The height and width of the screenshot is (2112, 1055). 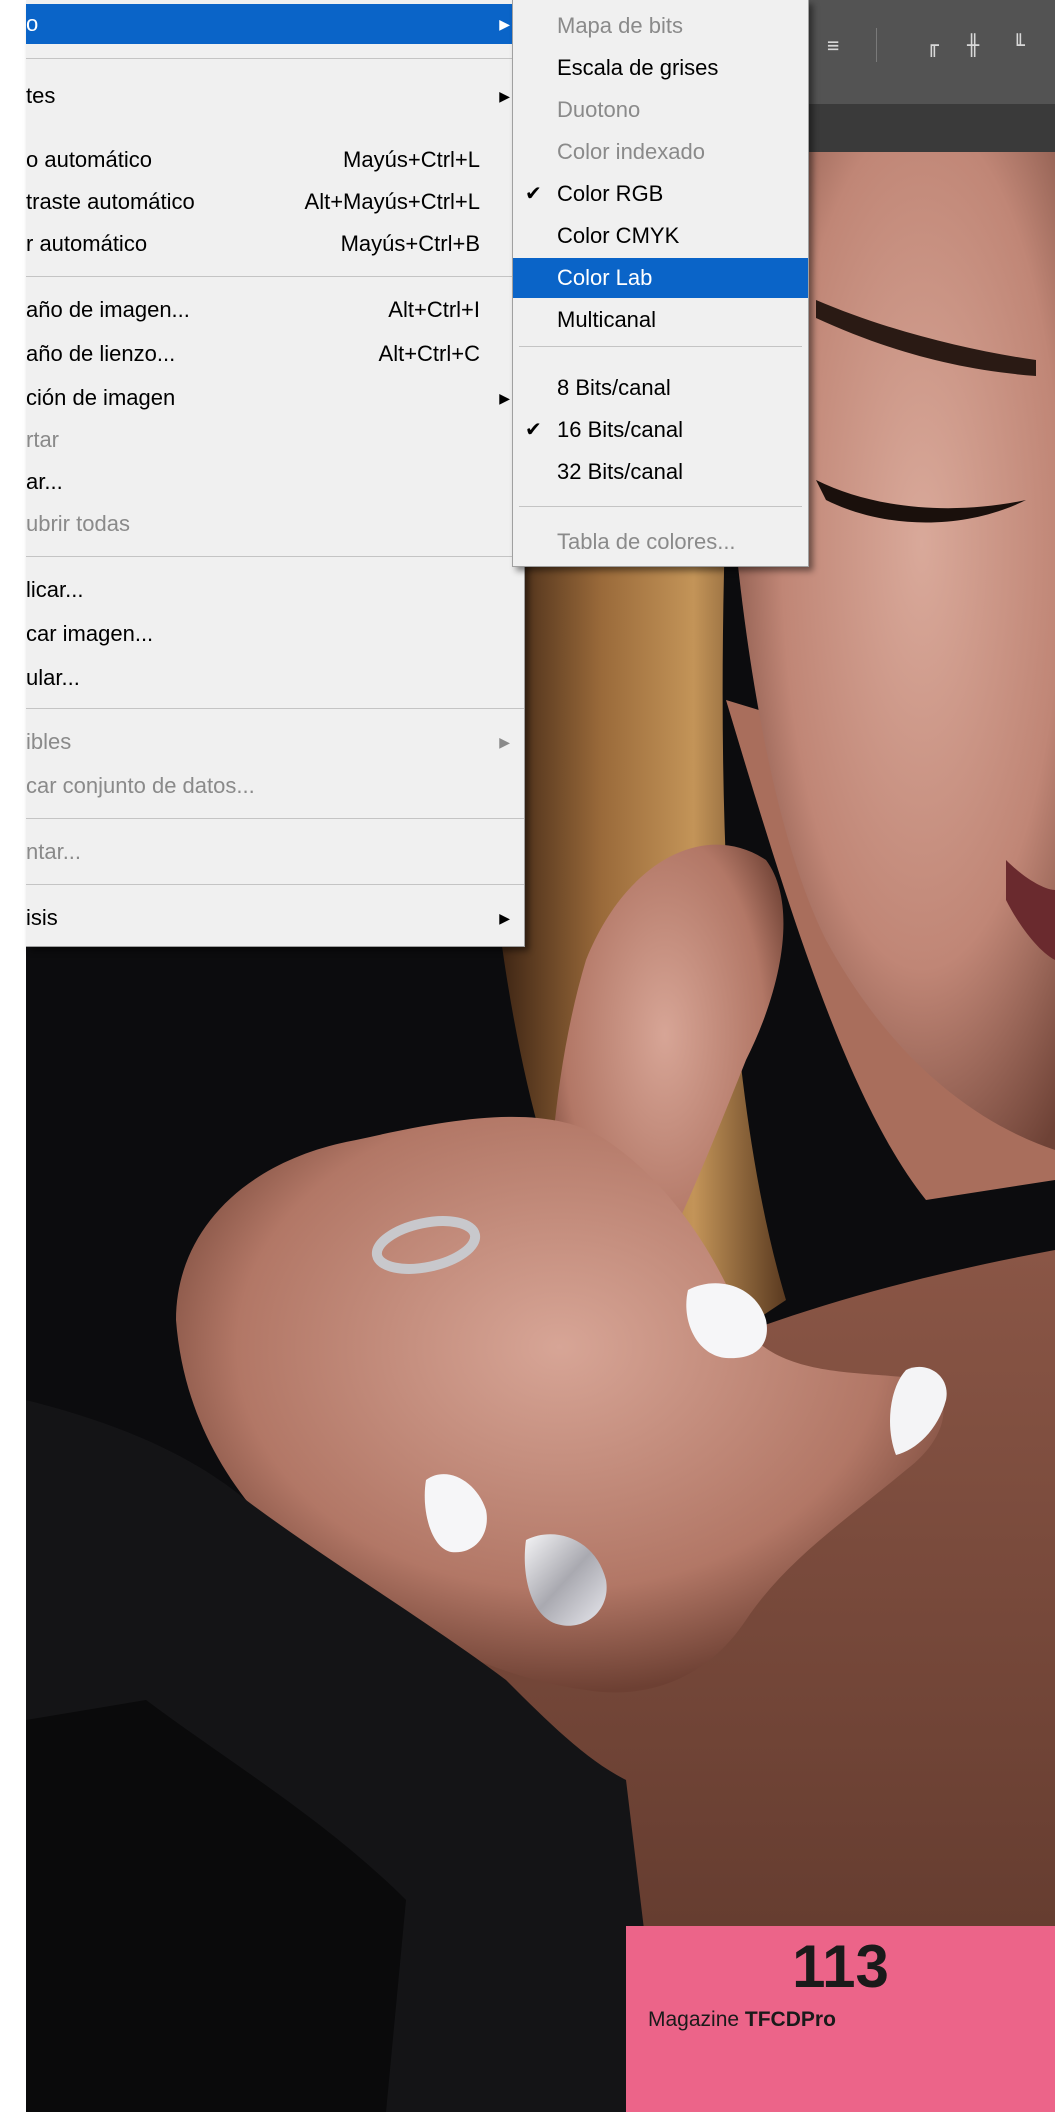 What do you see at coordinates (660, 110) in the screenshot?
I see `mode-submenu-item: Duotono` at bounding box center [660, 110].